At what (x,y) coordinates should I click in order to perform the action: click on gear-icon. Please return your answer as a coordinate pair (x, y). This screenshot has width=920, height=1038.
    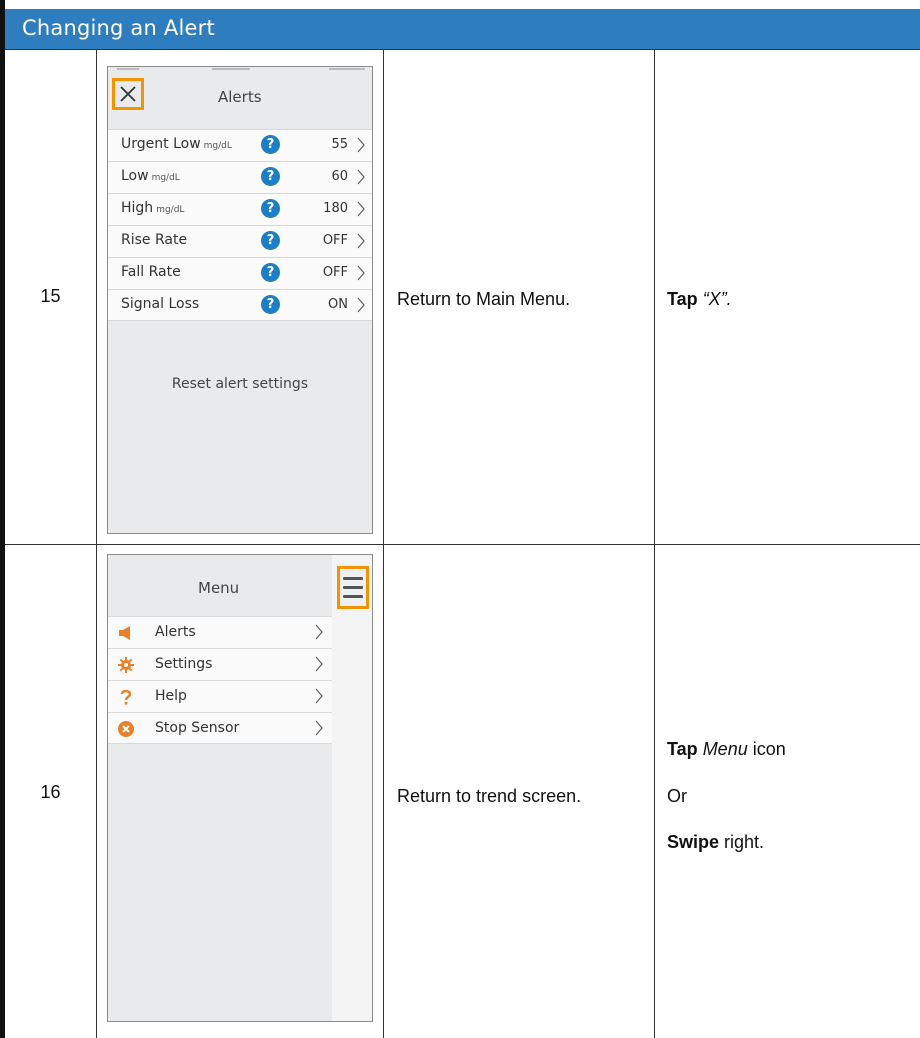
    Looking at the image, I should click on (126, 665).